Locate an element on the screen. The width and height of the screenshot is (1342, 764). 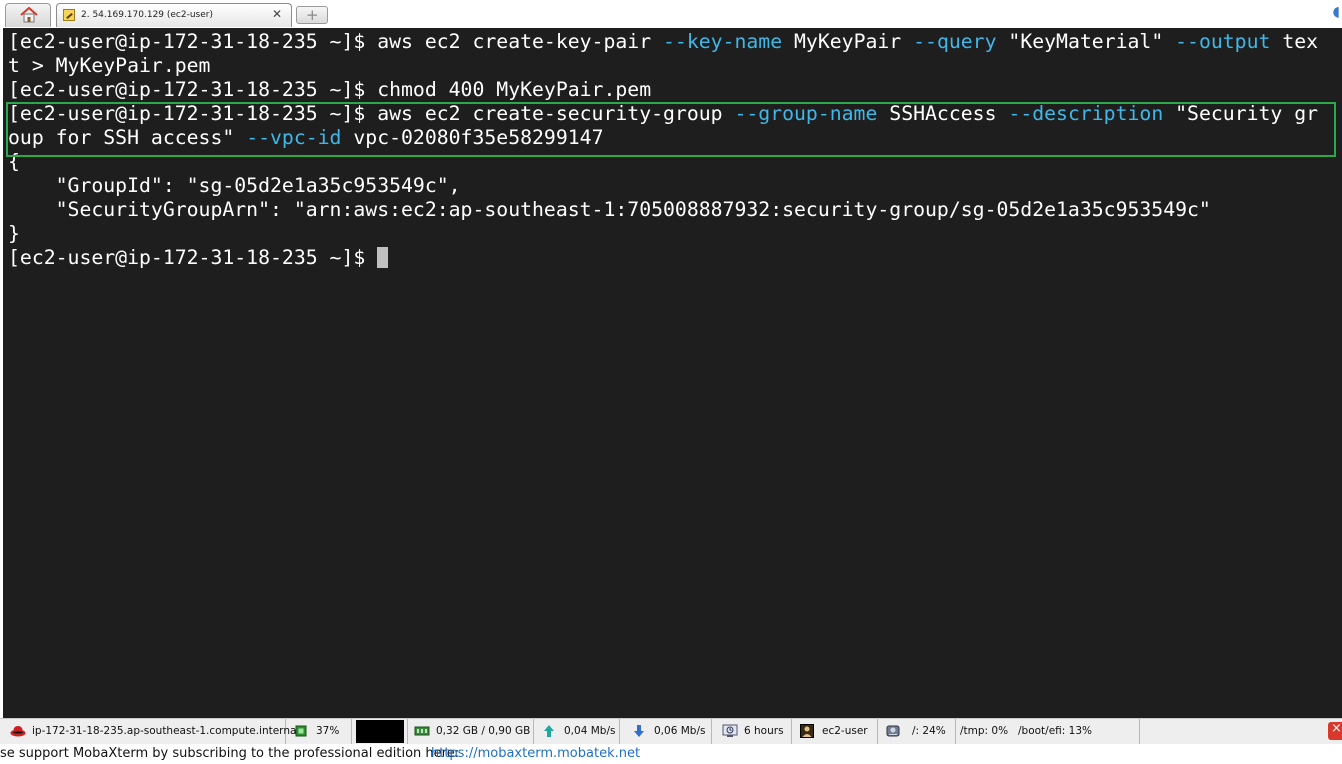
tab-bar: 2. 54.169.170.129 (ec2-user) ✕ + ◖ is located at coordinates (671, 14).